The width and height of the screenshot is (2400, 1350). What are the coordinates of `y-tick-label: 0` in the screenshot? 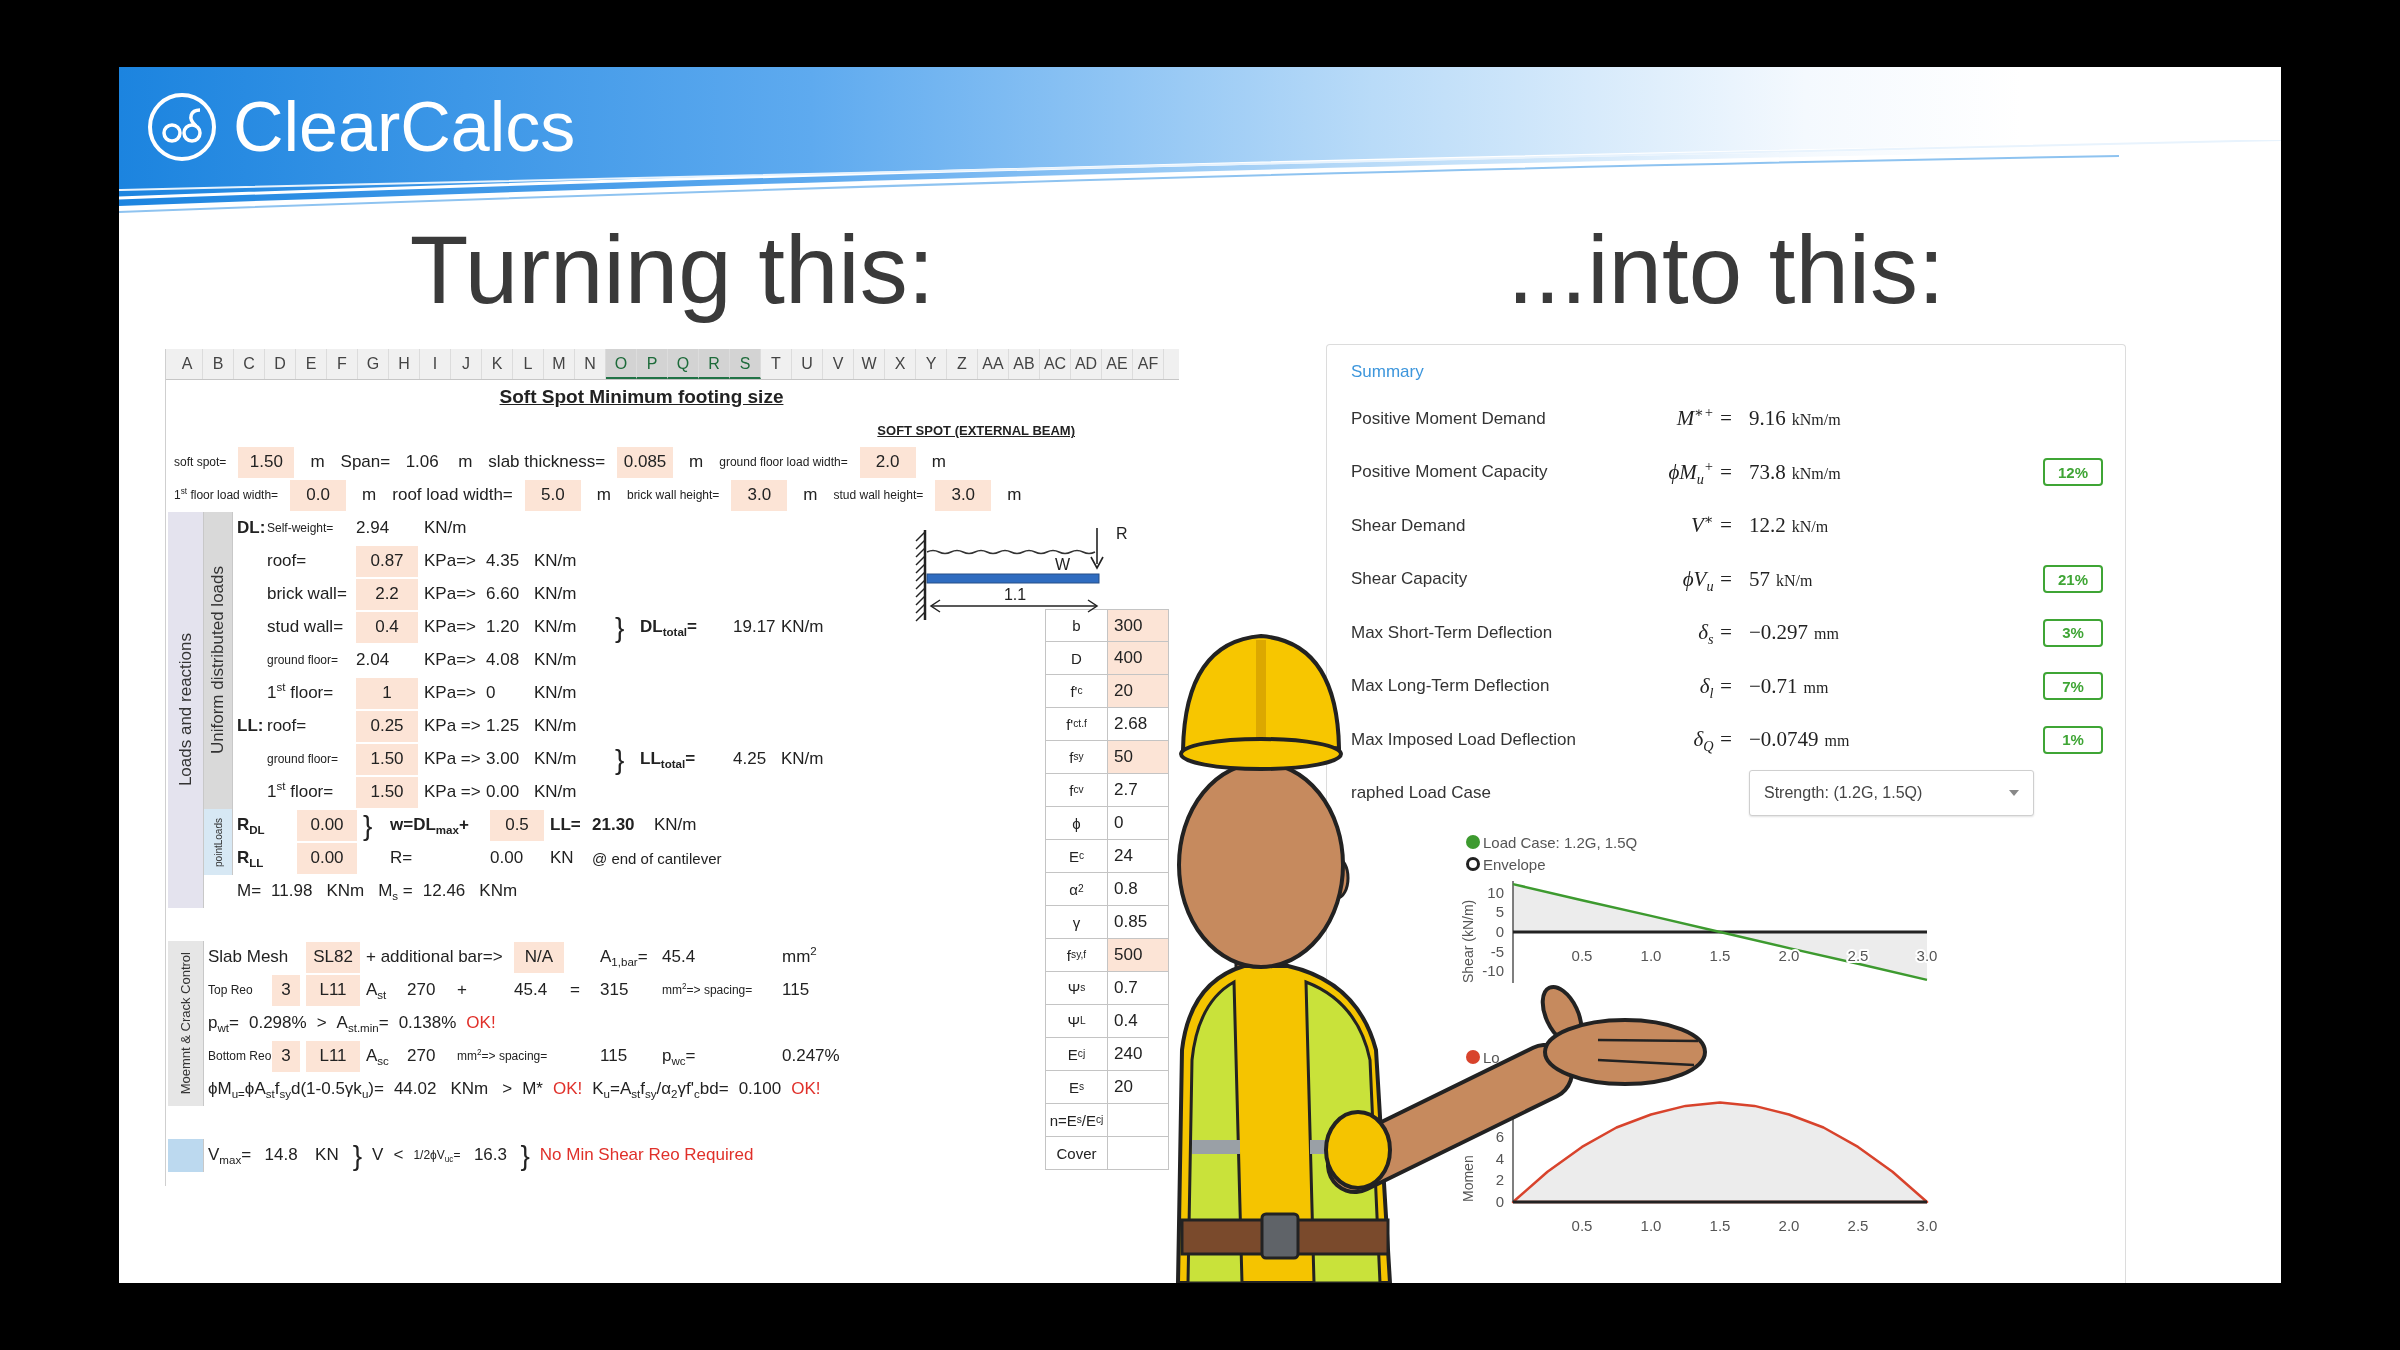 It's located at (1499, 931).